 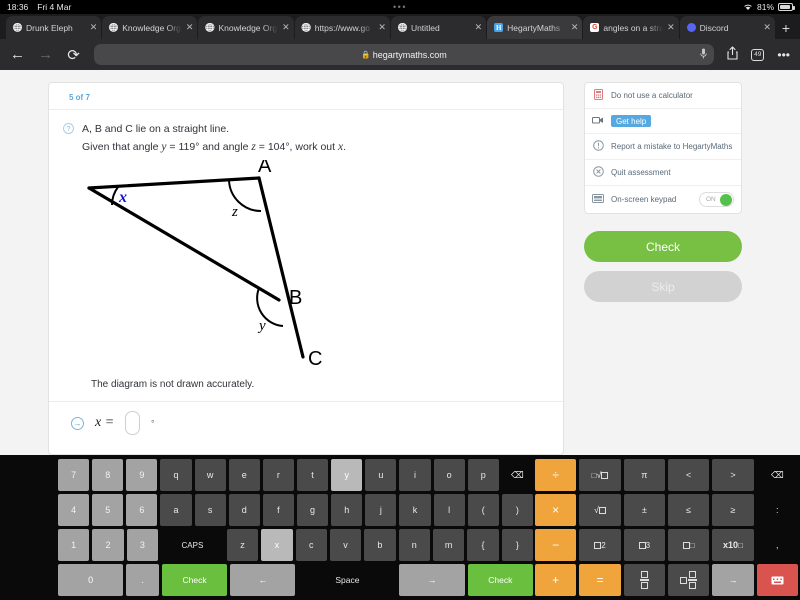 I want to click on key-: ≤, so click(x=688, y=510).